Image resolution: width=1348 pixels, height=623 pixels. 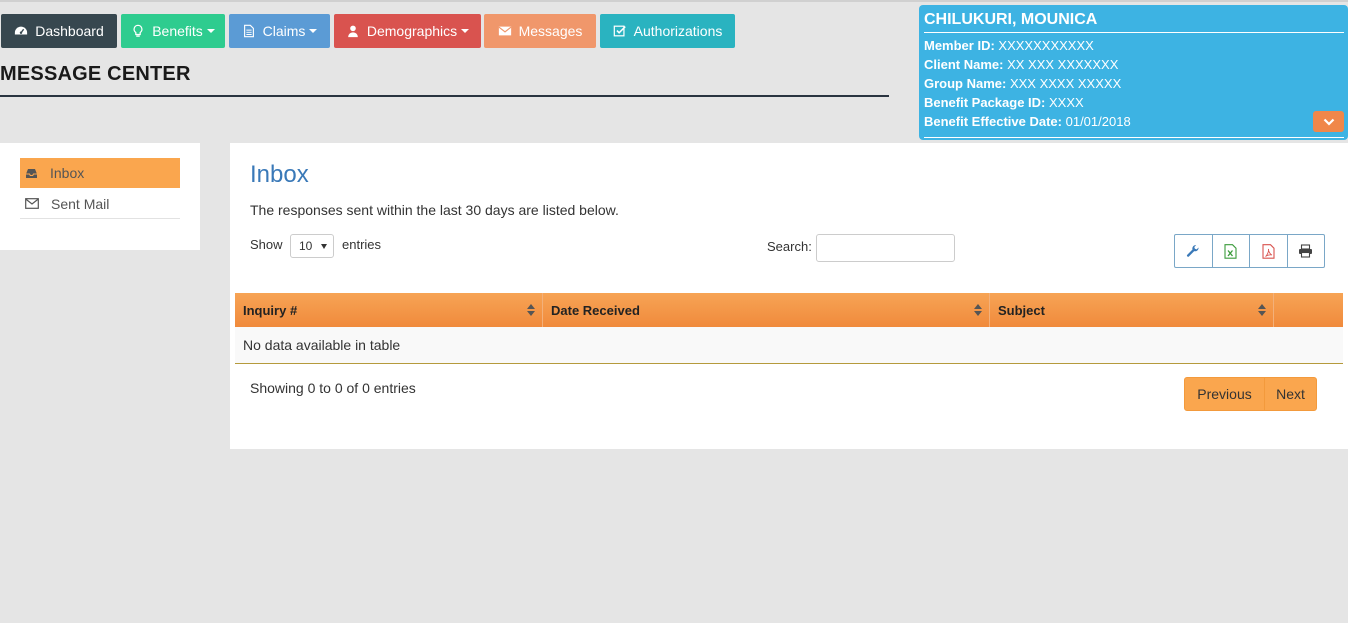 I want to click on nav-benefits-button: Benefits, so click(x=173, y=31).